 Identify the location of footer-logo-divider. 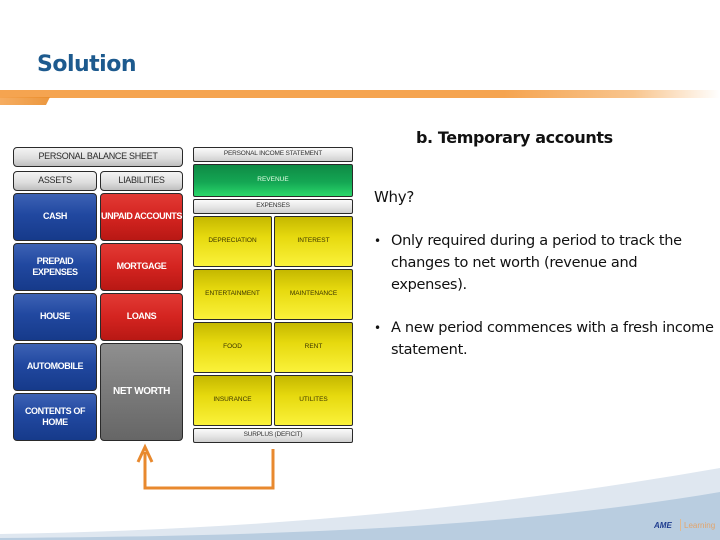
(680, 525).